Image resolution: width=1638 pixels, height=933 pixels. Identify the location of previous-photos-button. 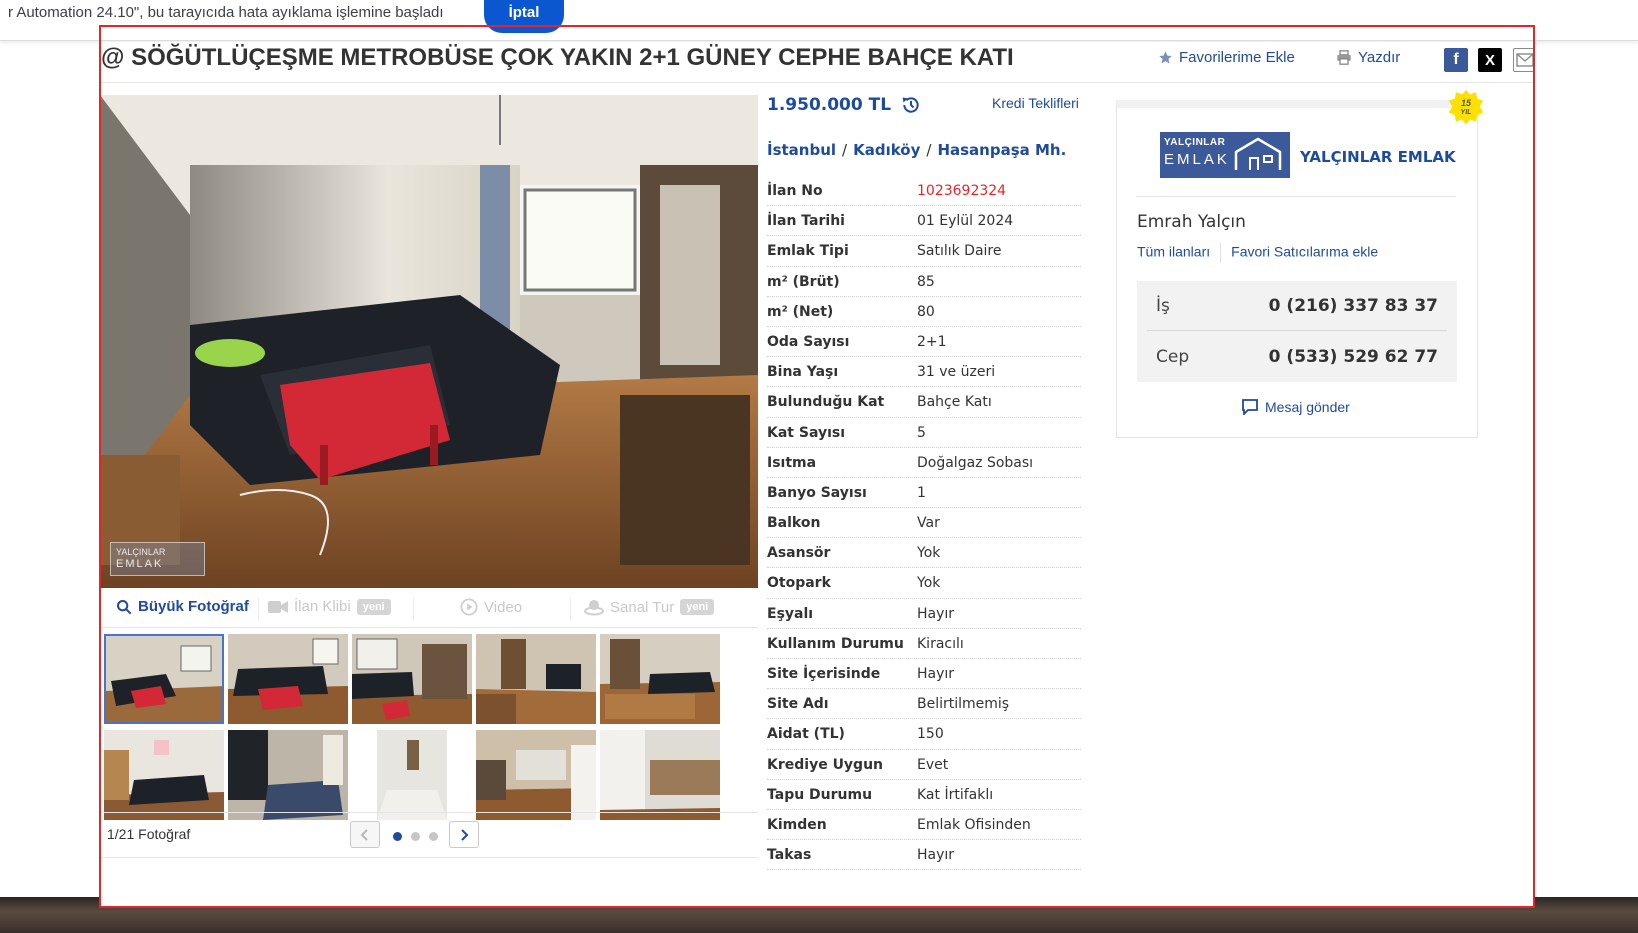
(365, 834).